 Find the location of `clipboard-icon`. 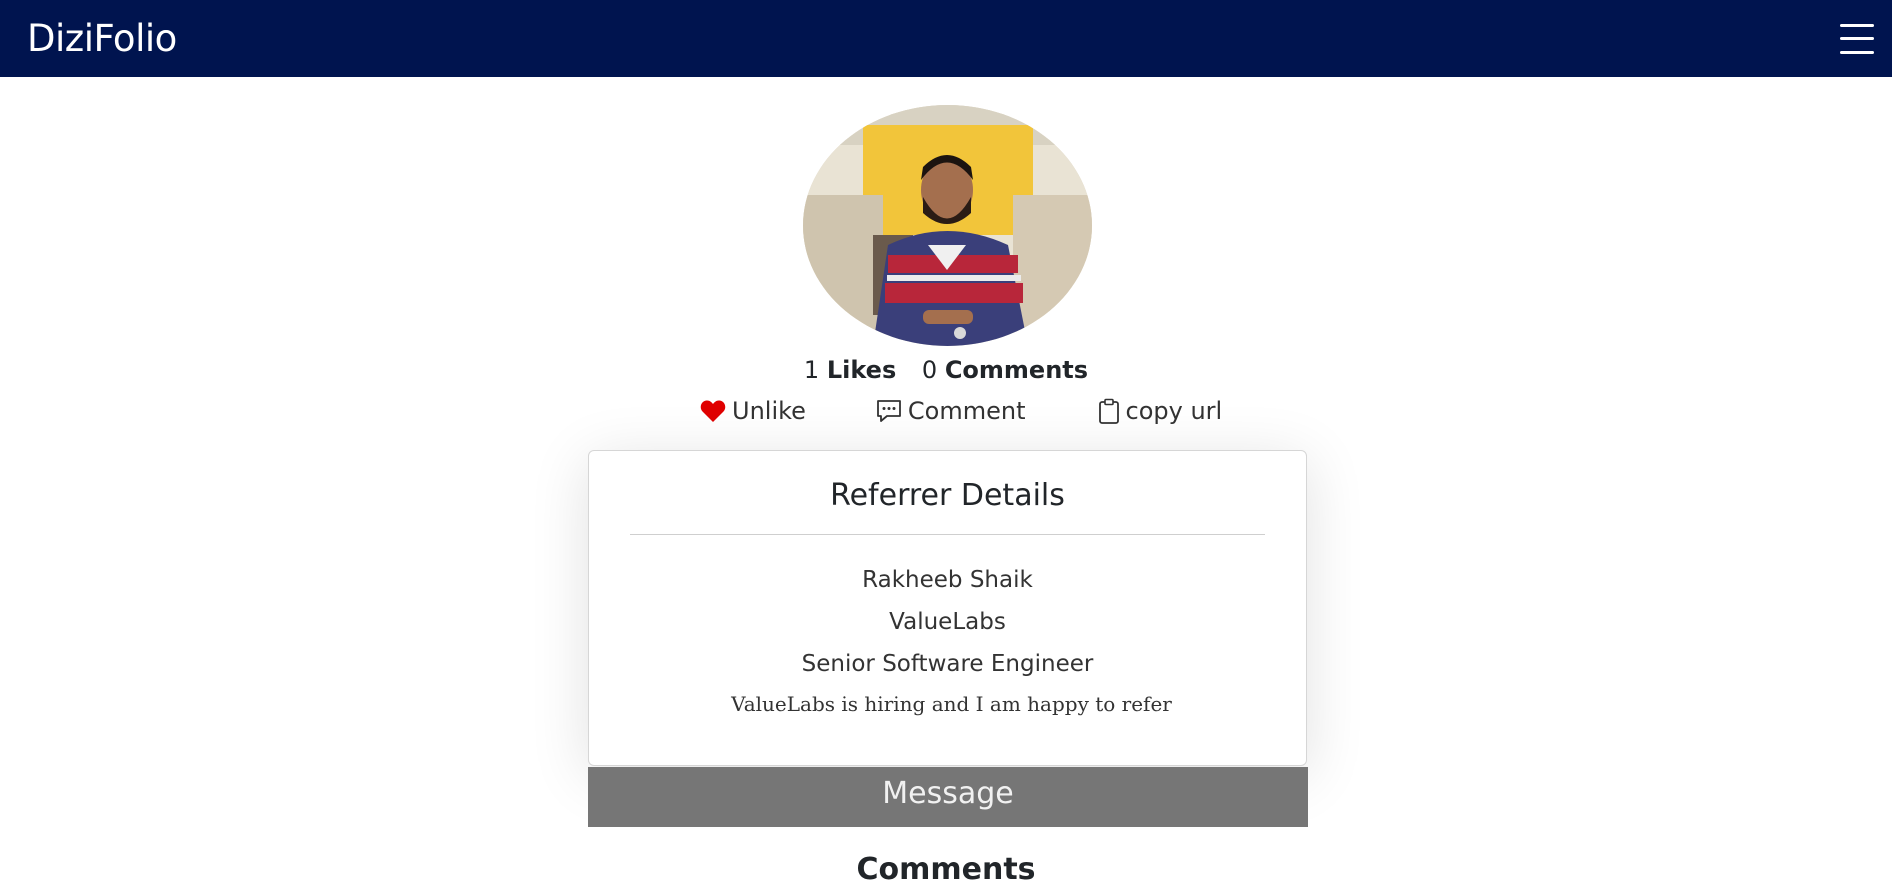

clipboard-icon is located at coordinates (1108, 411).